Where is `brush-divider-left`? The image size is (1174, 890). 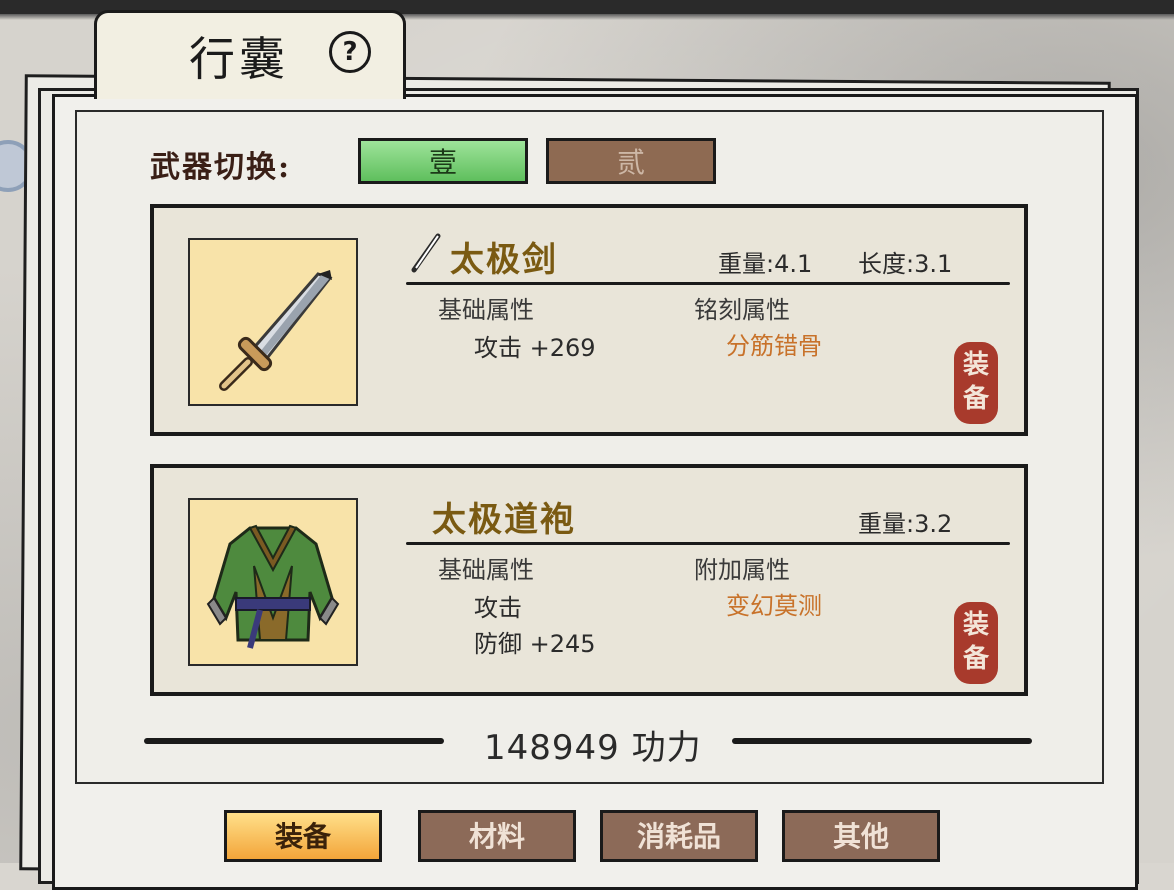 brush-divider-left is located at coordinates (294, 741).